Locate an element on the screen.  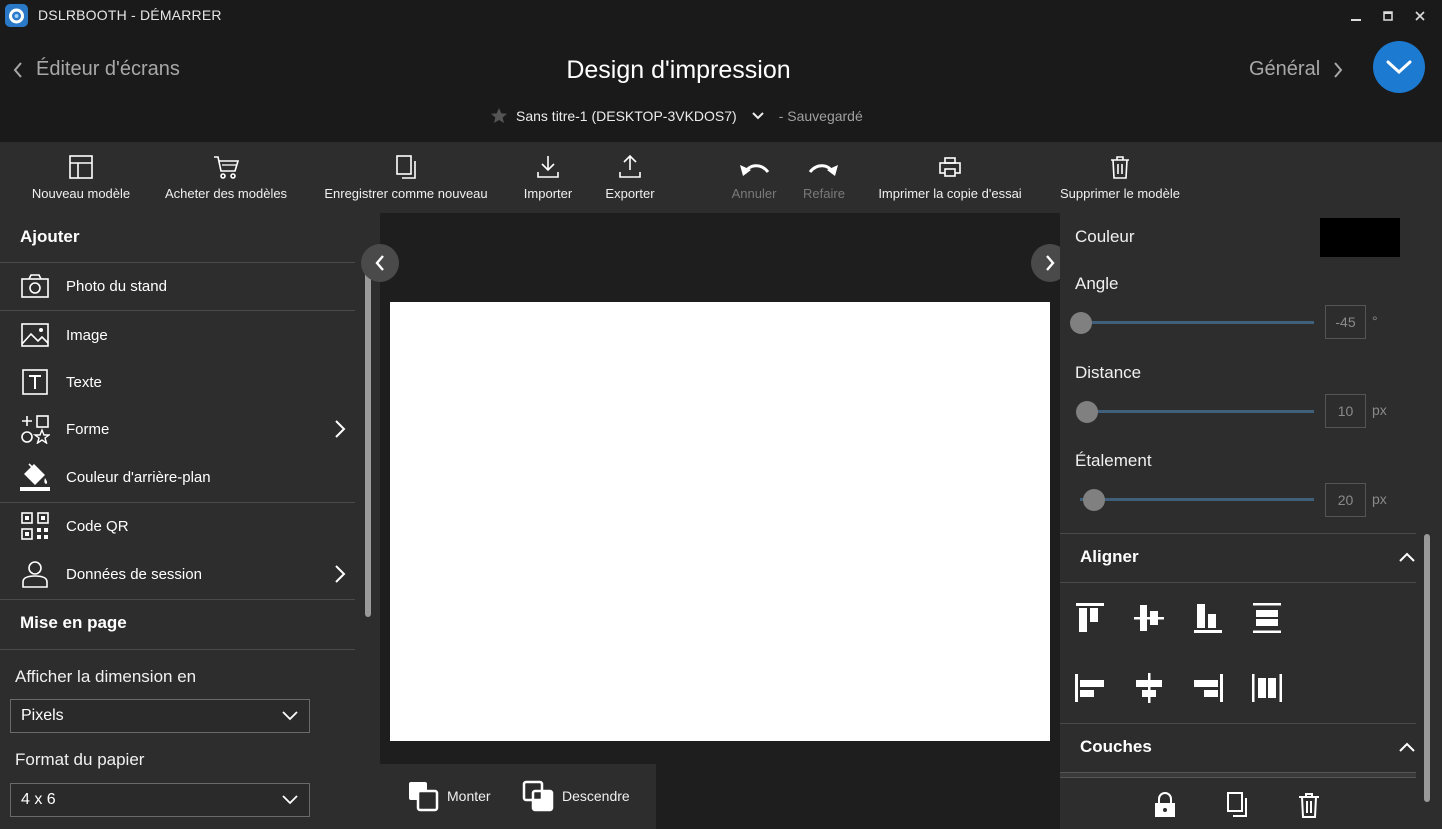
delete-template-label: Supprimer le modèle is located at coordinates (1120, 193).